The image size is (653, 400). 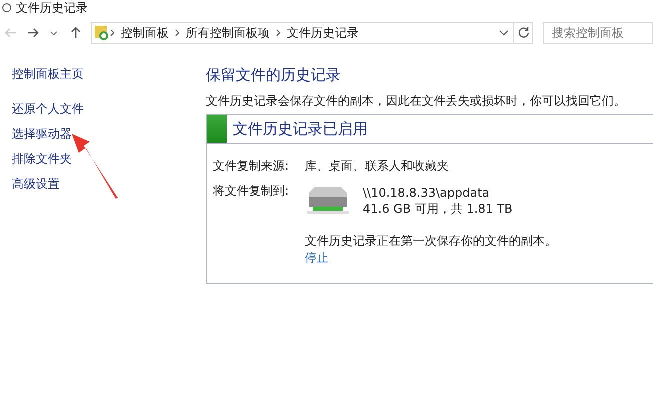 What do you see at coordinates (416, 101) in the screenshot?
I see `description: 文件历史记录会保存文件的副本，因此在文件丢失或损坏时，你可以找回它们。` at bounding box center [416, 101].